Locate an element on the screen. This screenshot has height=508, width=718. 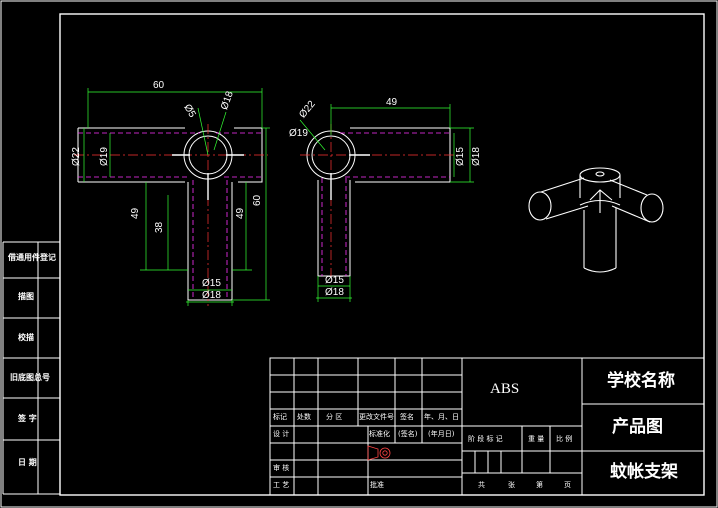
side-label-old-drawing-no: 旧底图总号 is located at coordinates (30, 377).